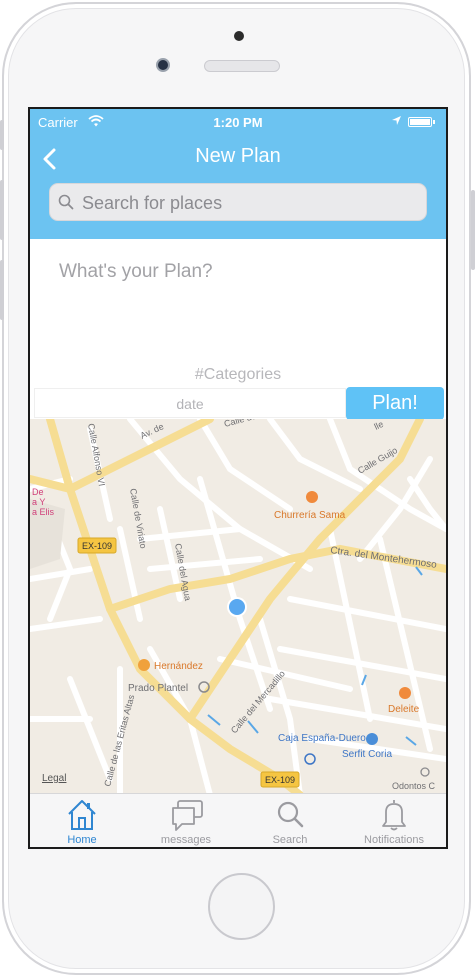  What do you see at coordinates (38, 492) in the screenshot?
I see `partial-label: De` at bounding box center [38, 492].